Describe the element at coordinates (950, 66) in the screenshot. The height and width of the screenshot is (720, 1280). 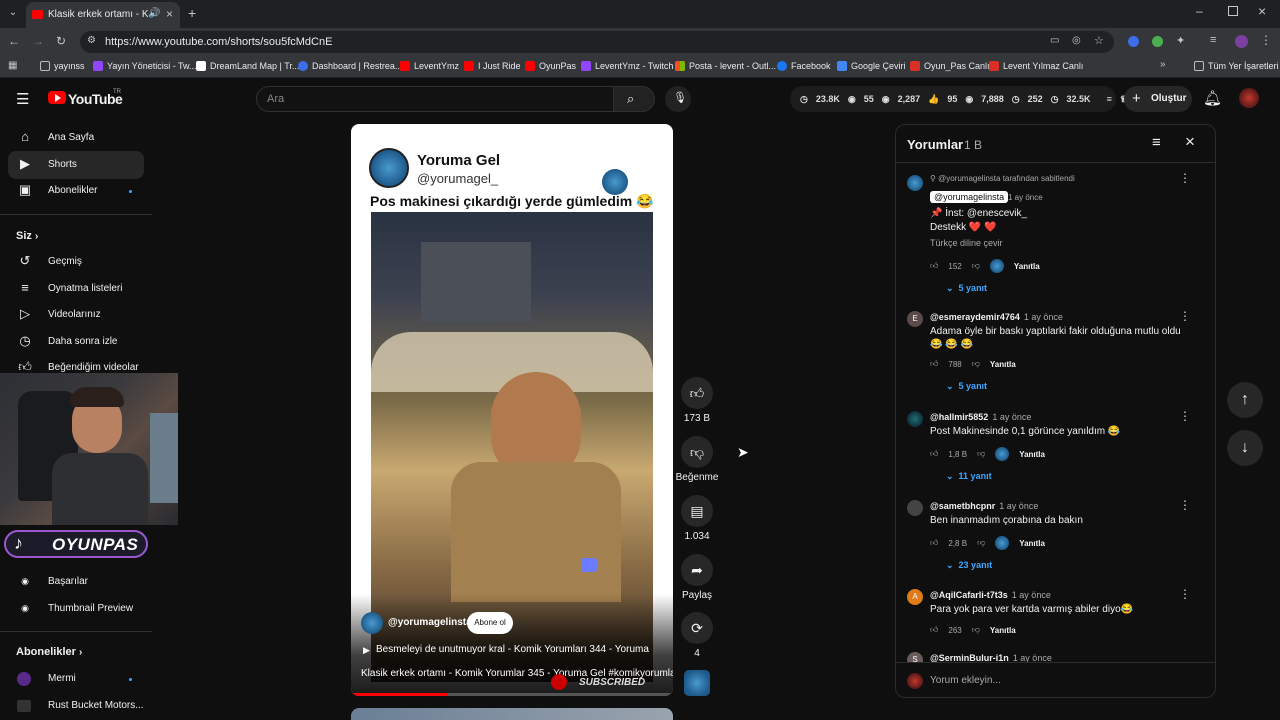
I see `bookmark-item: Oyun_Pas Canlı` at that location.